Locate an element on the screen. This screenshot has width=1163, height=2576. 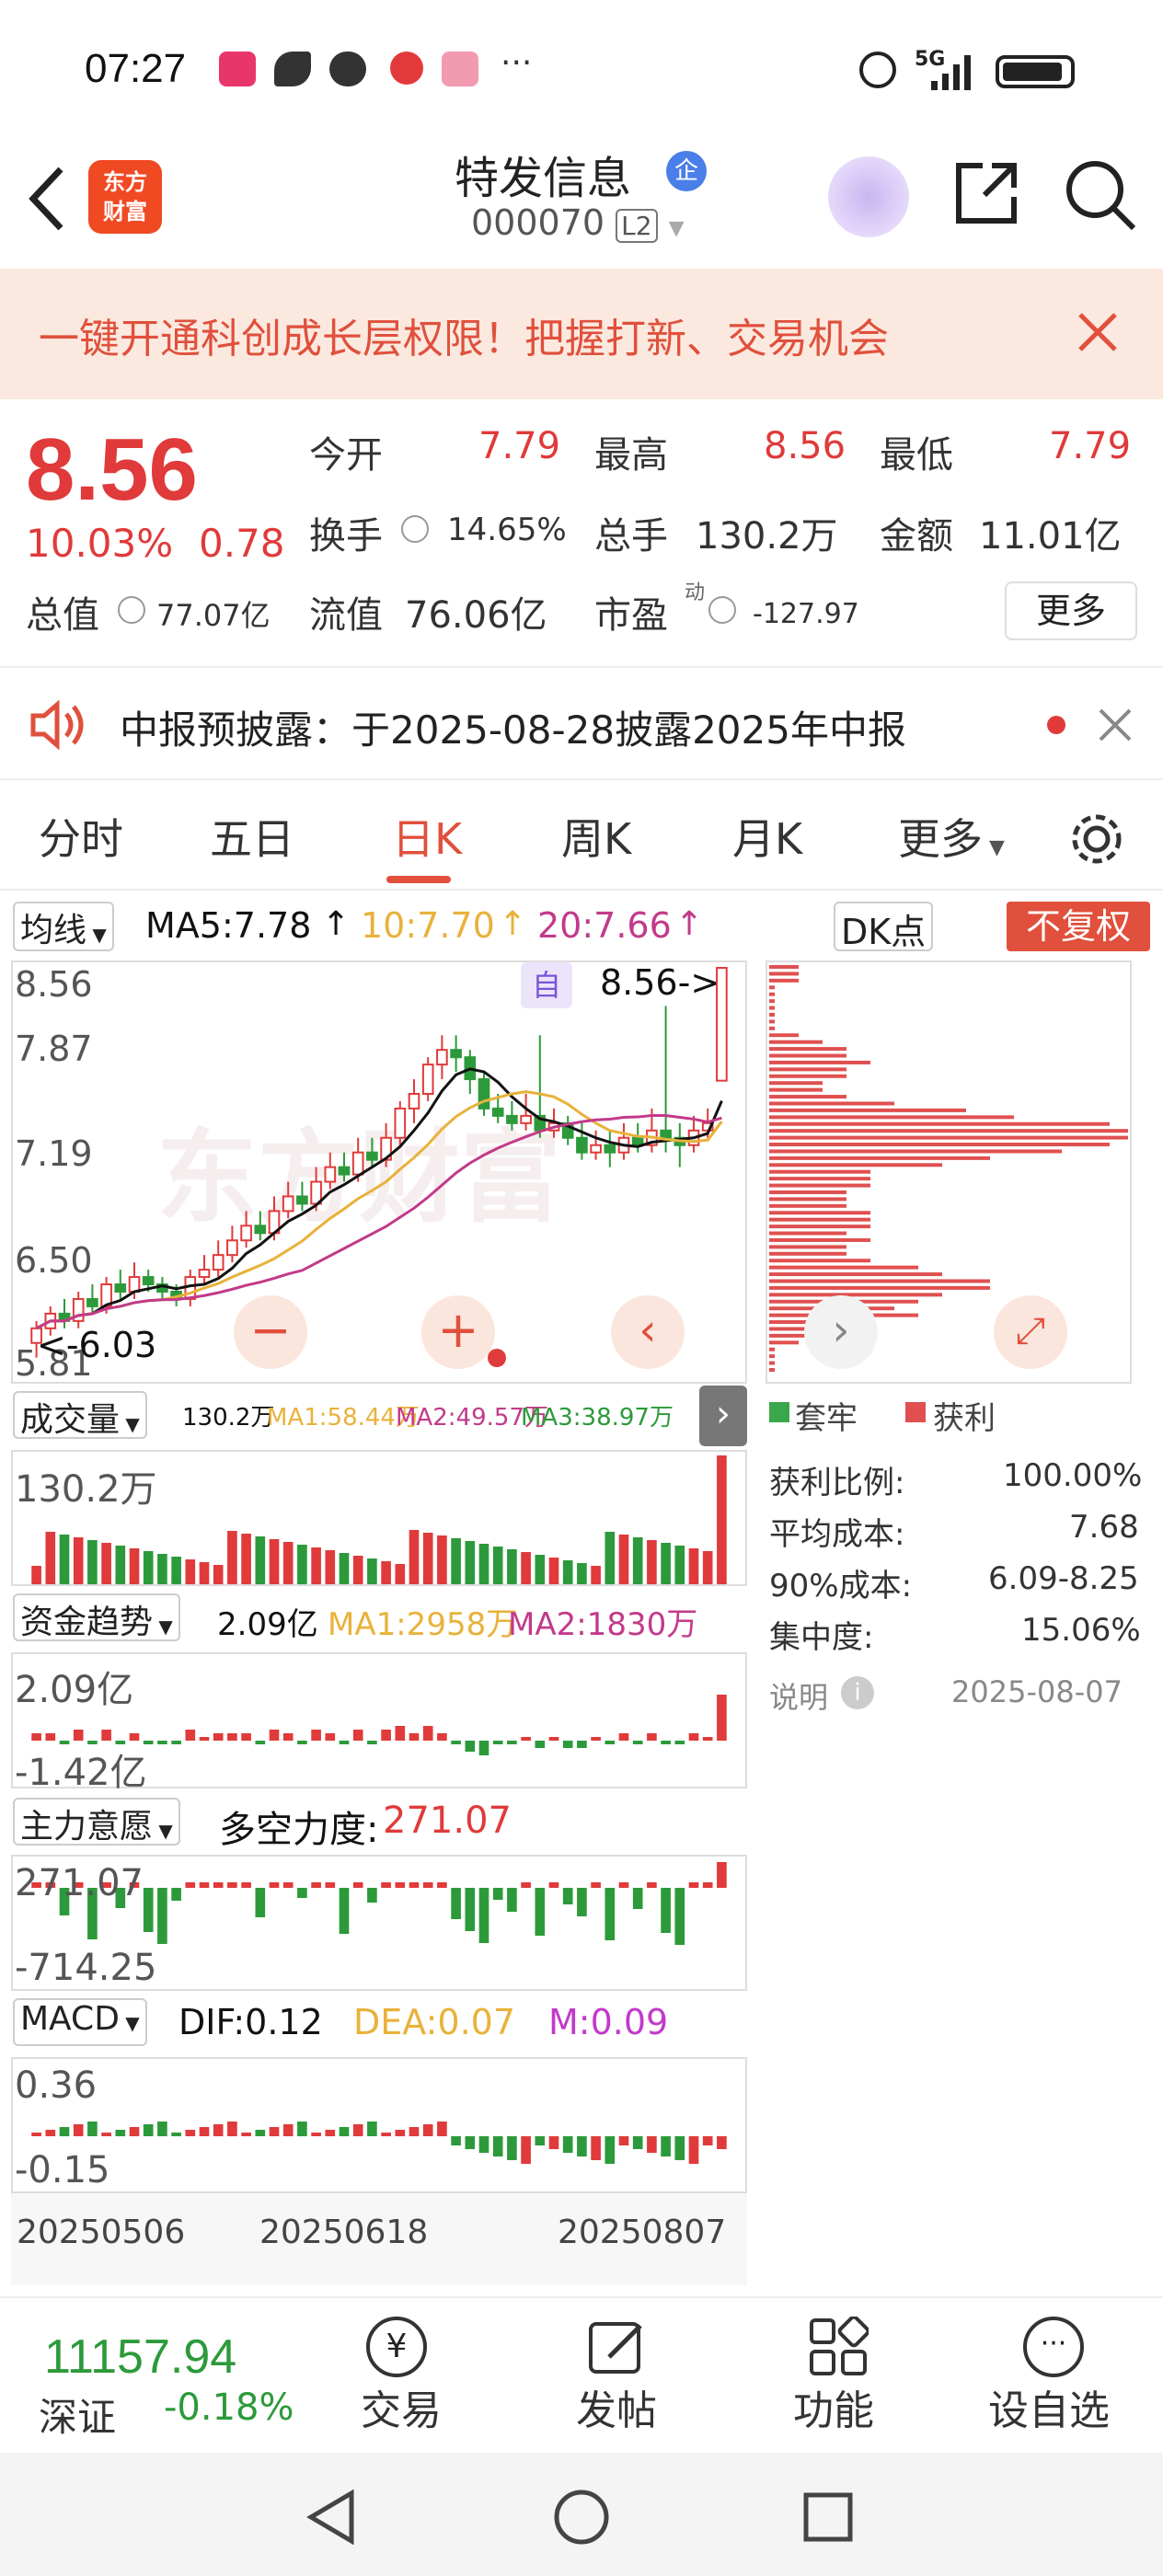
function-grid-icon is located at coordinates (839, 2347).